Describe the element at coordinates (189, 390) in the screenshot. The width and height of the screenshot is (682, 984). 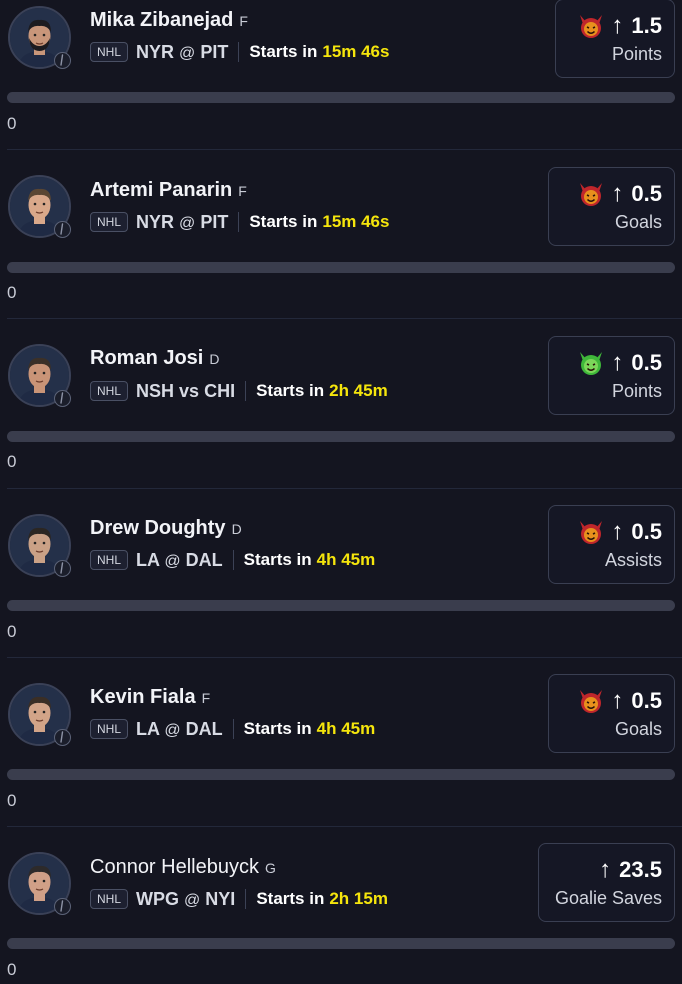
I see `matchup-connector: vs` at that location.